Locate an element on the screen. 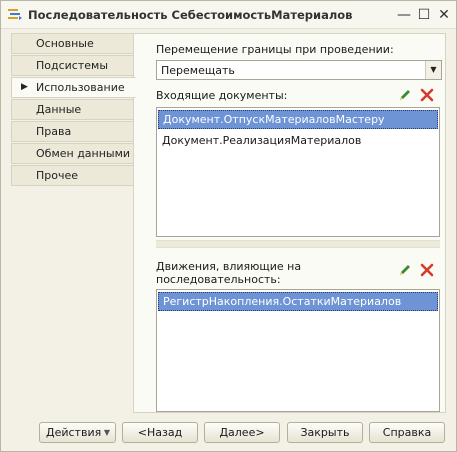 The height and width of the screenshot is (452, 457). close-icon: ✕ is located at coordinates (444, 15).